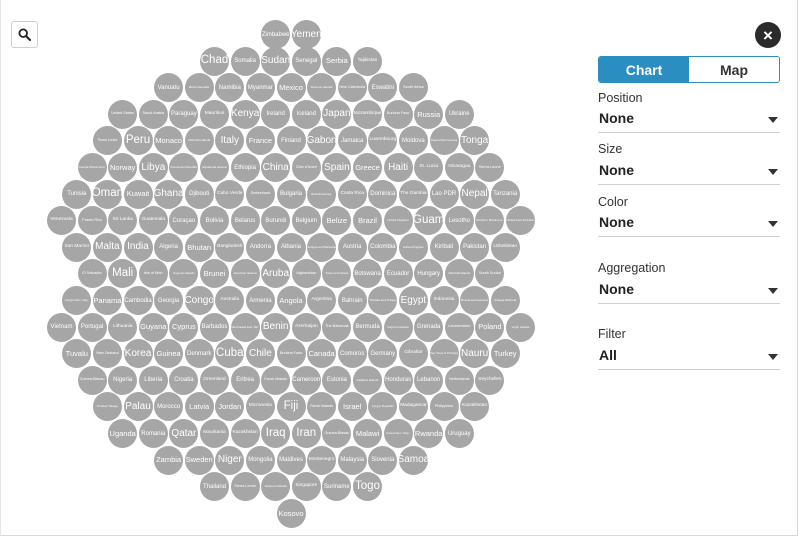 The image size is (798, 536). Describe the element at coordinates (337, 167) in the screenshot. I see `country-bubble: Spain` at that location.